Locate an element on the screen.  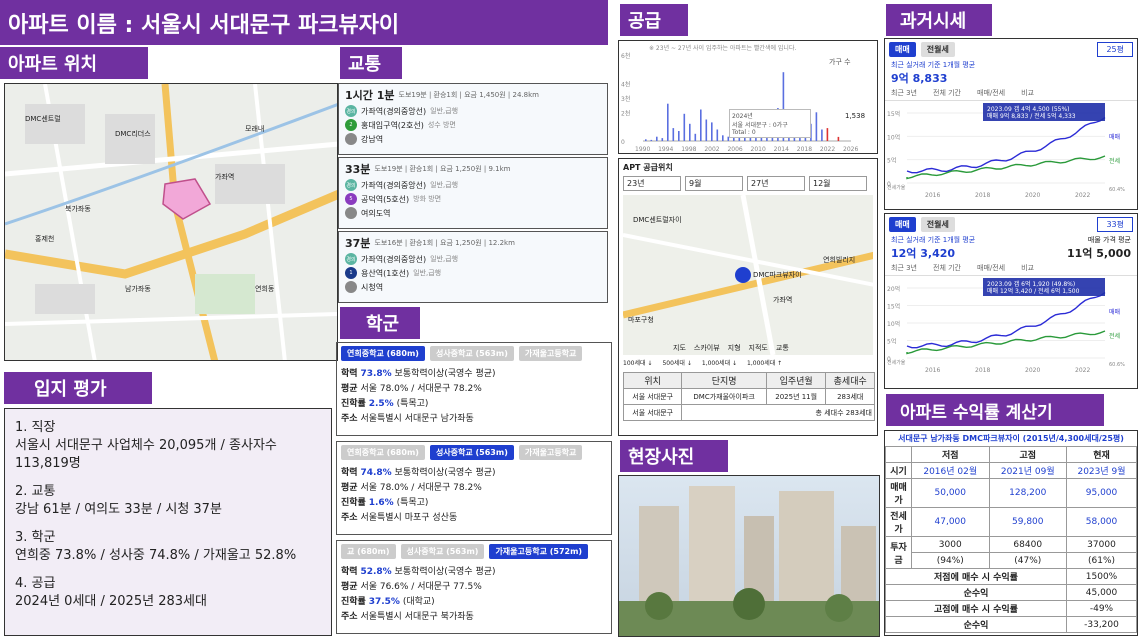
supply-side-value: 1,538 is located at coordinates (855, 116).